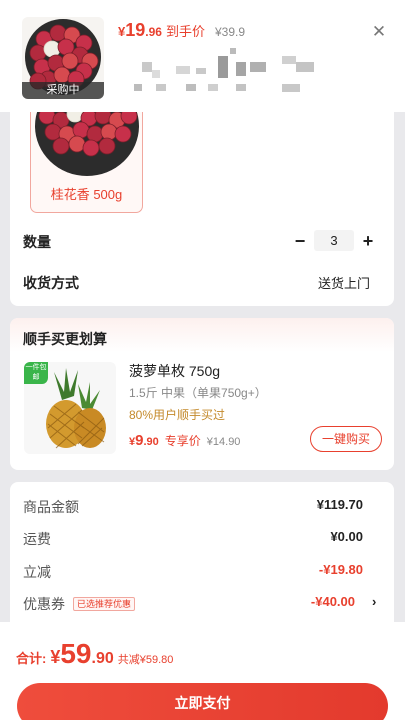 Image resolution: width=405 pixels, height=720 pixels. Describe the element at coordinates (229, 32) in the screenshot. I see `original-price: ¥39.9` at that location.